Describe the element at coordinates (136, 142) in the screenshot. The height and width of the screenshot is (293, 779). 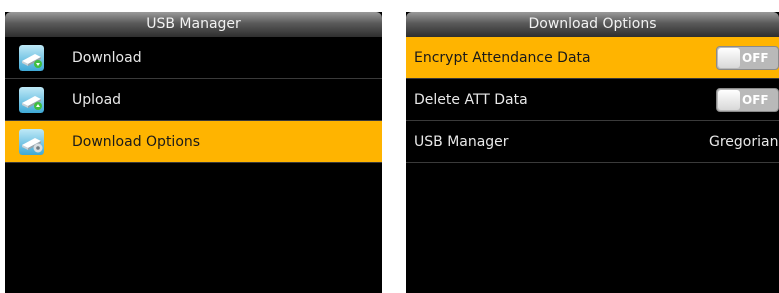
I see `menu-item-label: Download Options` at that location.